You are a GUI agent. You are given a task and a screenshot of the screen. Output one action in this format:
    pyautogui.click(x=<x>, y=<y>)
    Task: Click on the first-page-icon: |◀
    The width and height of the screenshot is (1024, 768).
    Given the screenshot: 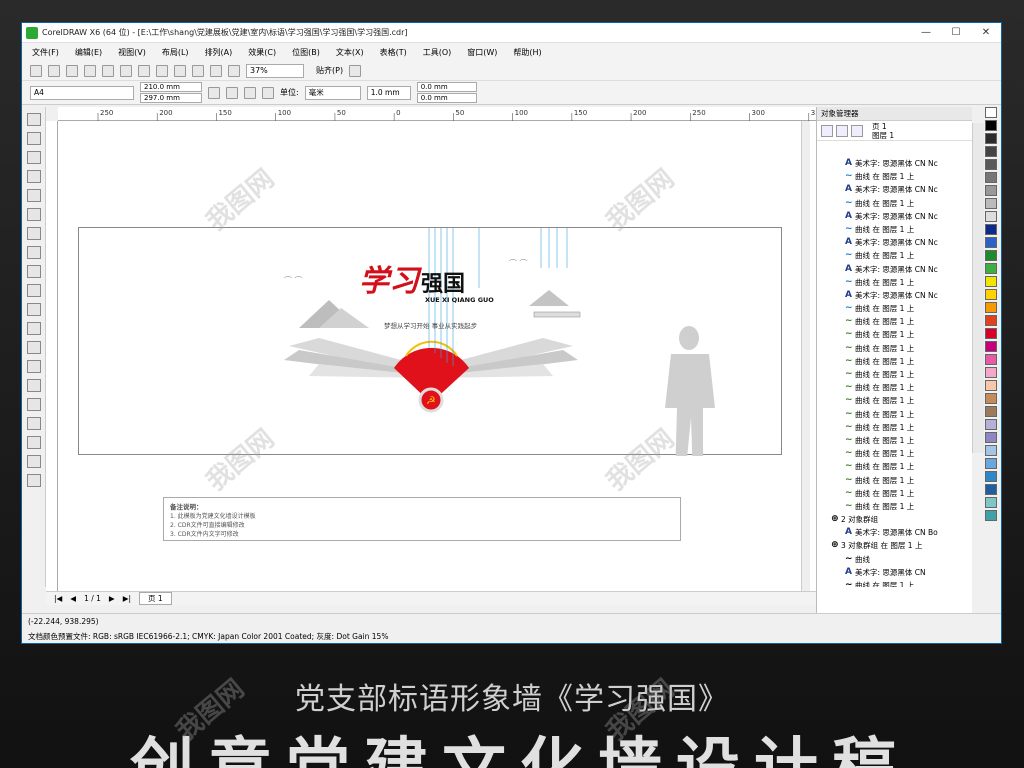 What is the action you would take?
    pyautogui.click(x=58, y=598)
    